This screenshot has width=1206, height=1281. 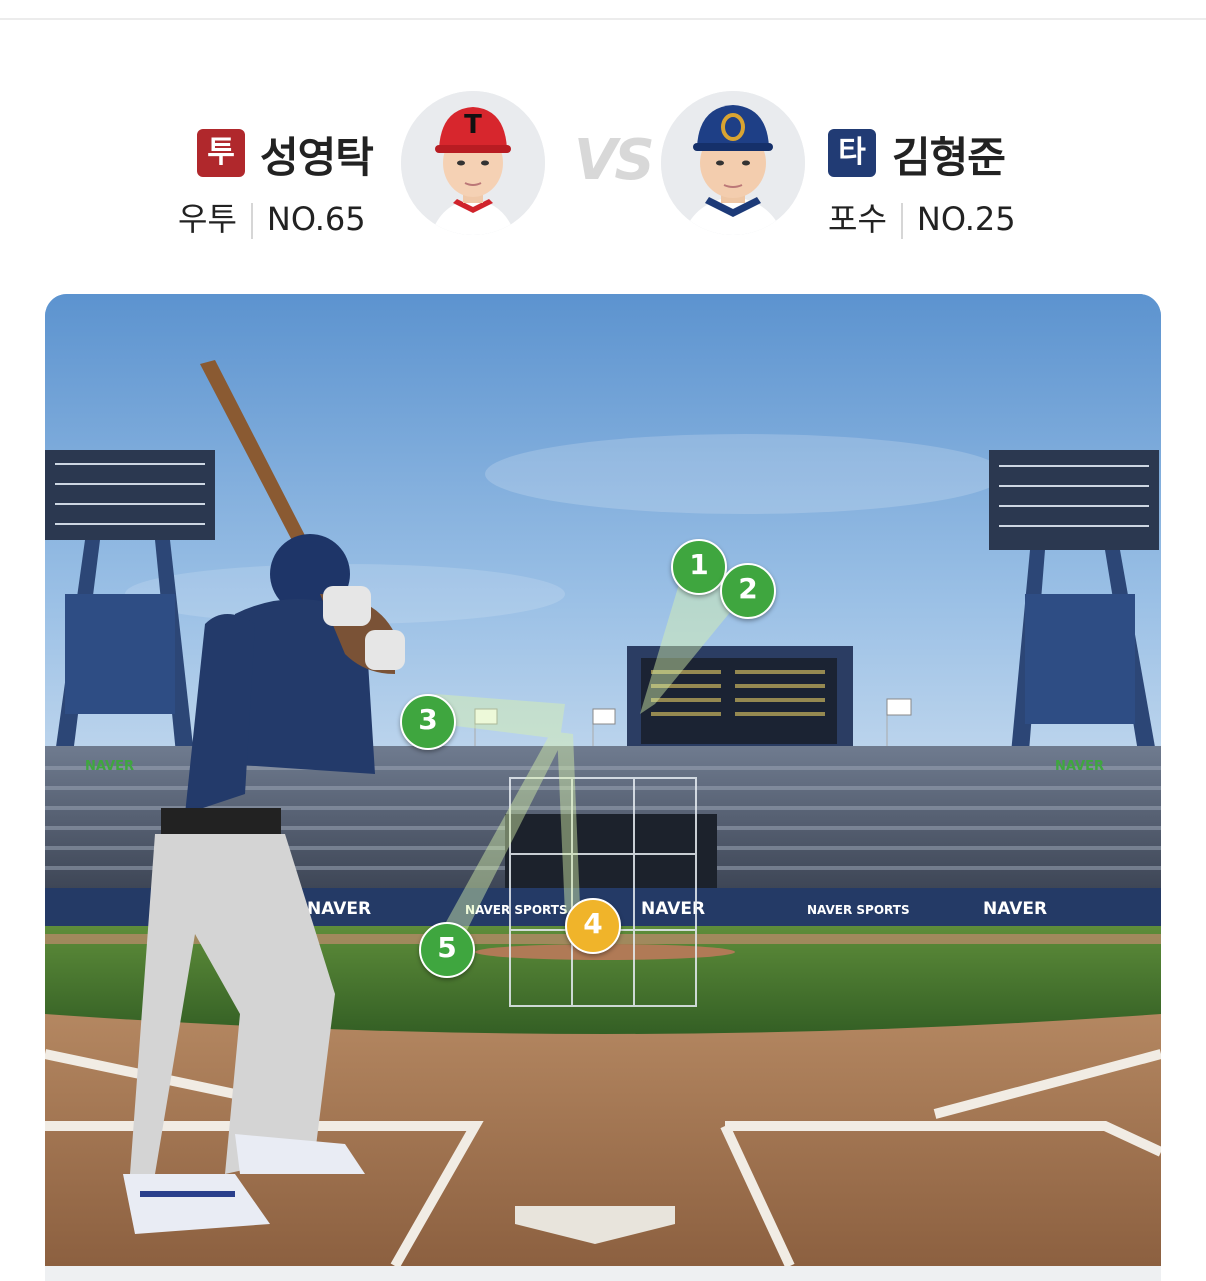 I want to click on top-divider, so click(x=603, y=19).